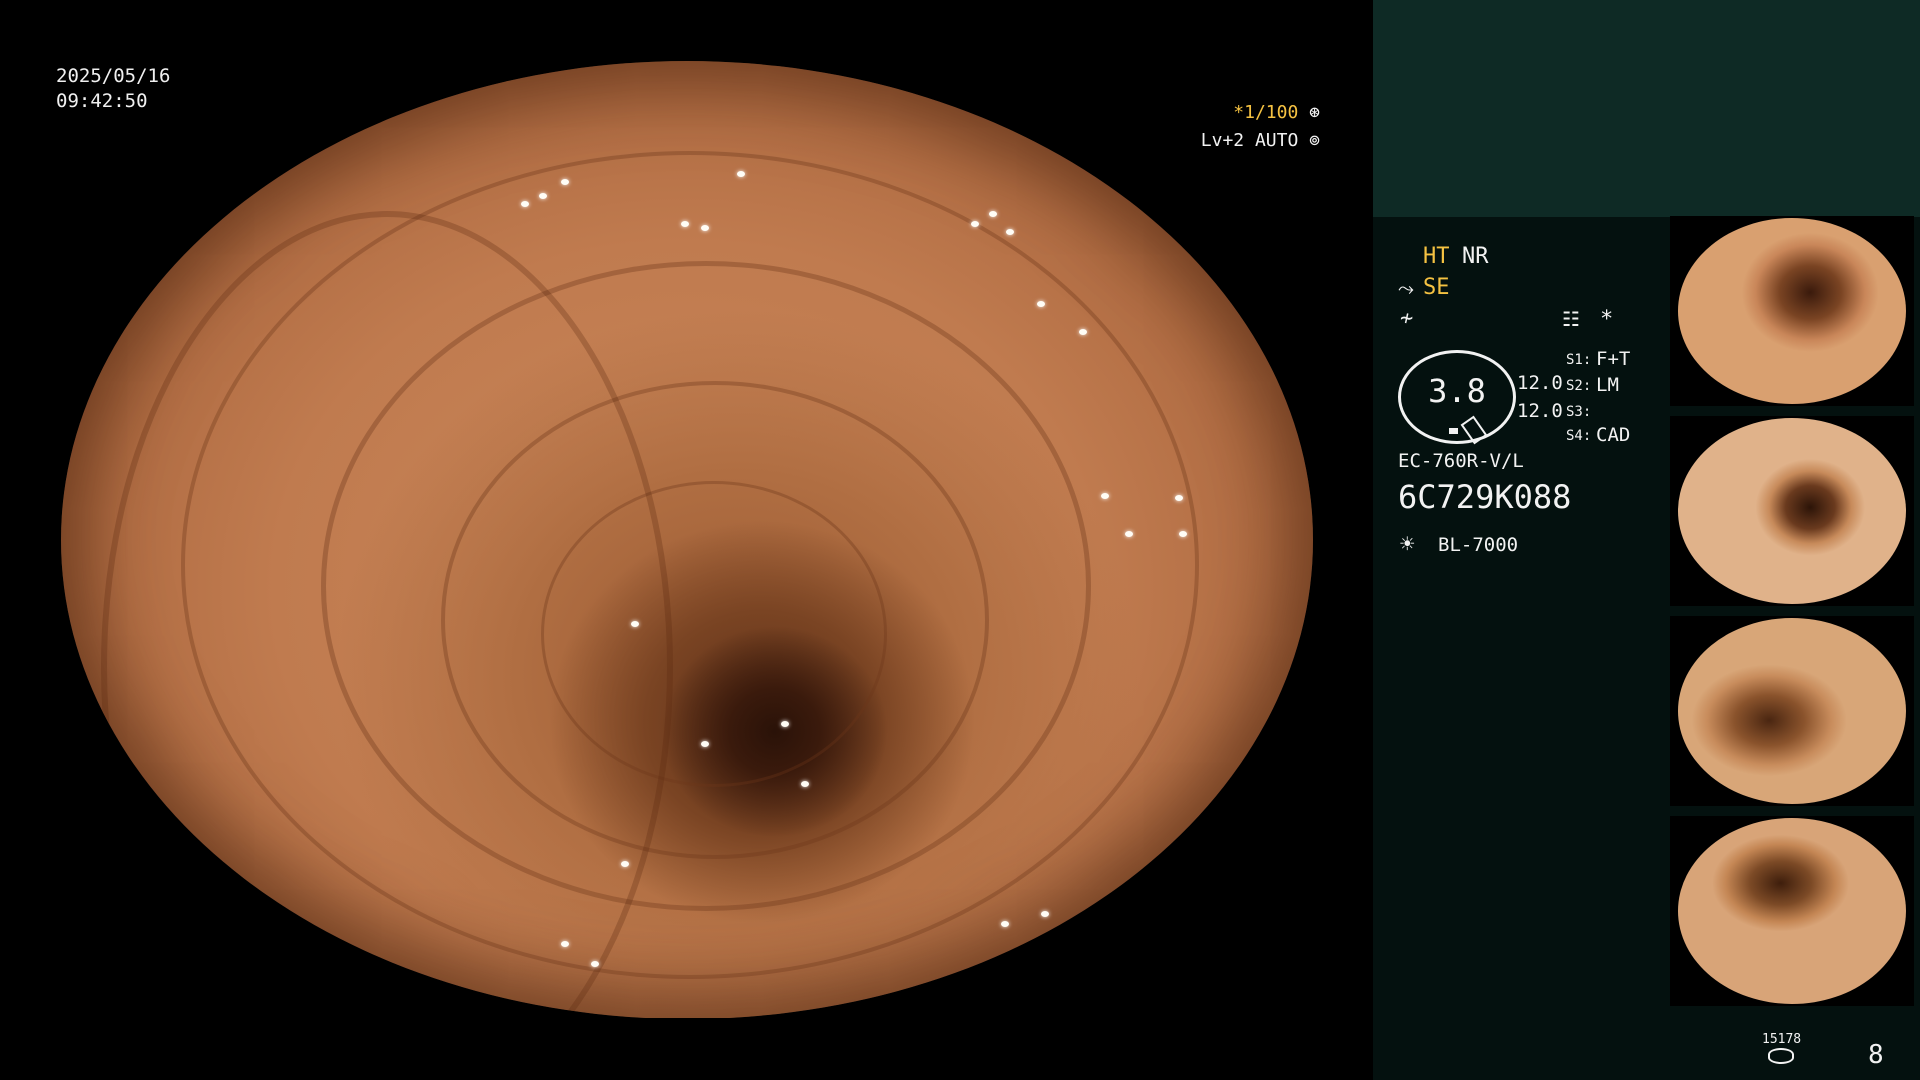 The image size is (1920, 1080). Describe the element at coordinates (1266, 112) in the screenshot. I see `shutter-speed: *1/100` at that location.